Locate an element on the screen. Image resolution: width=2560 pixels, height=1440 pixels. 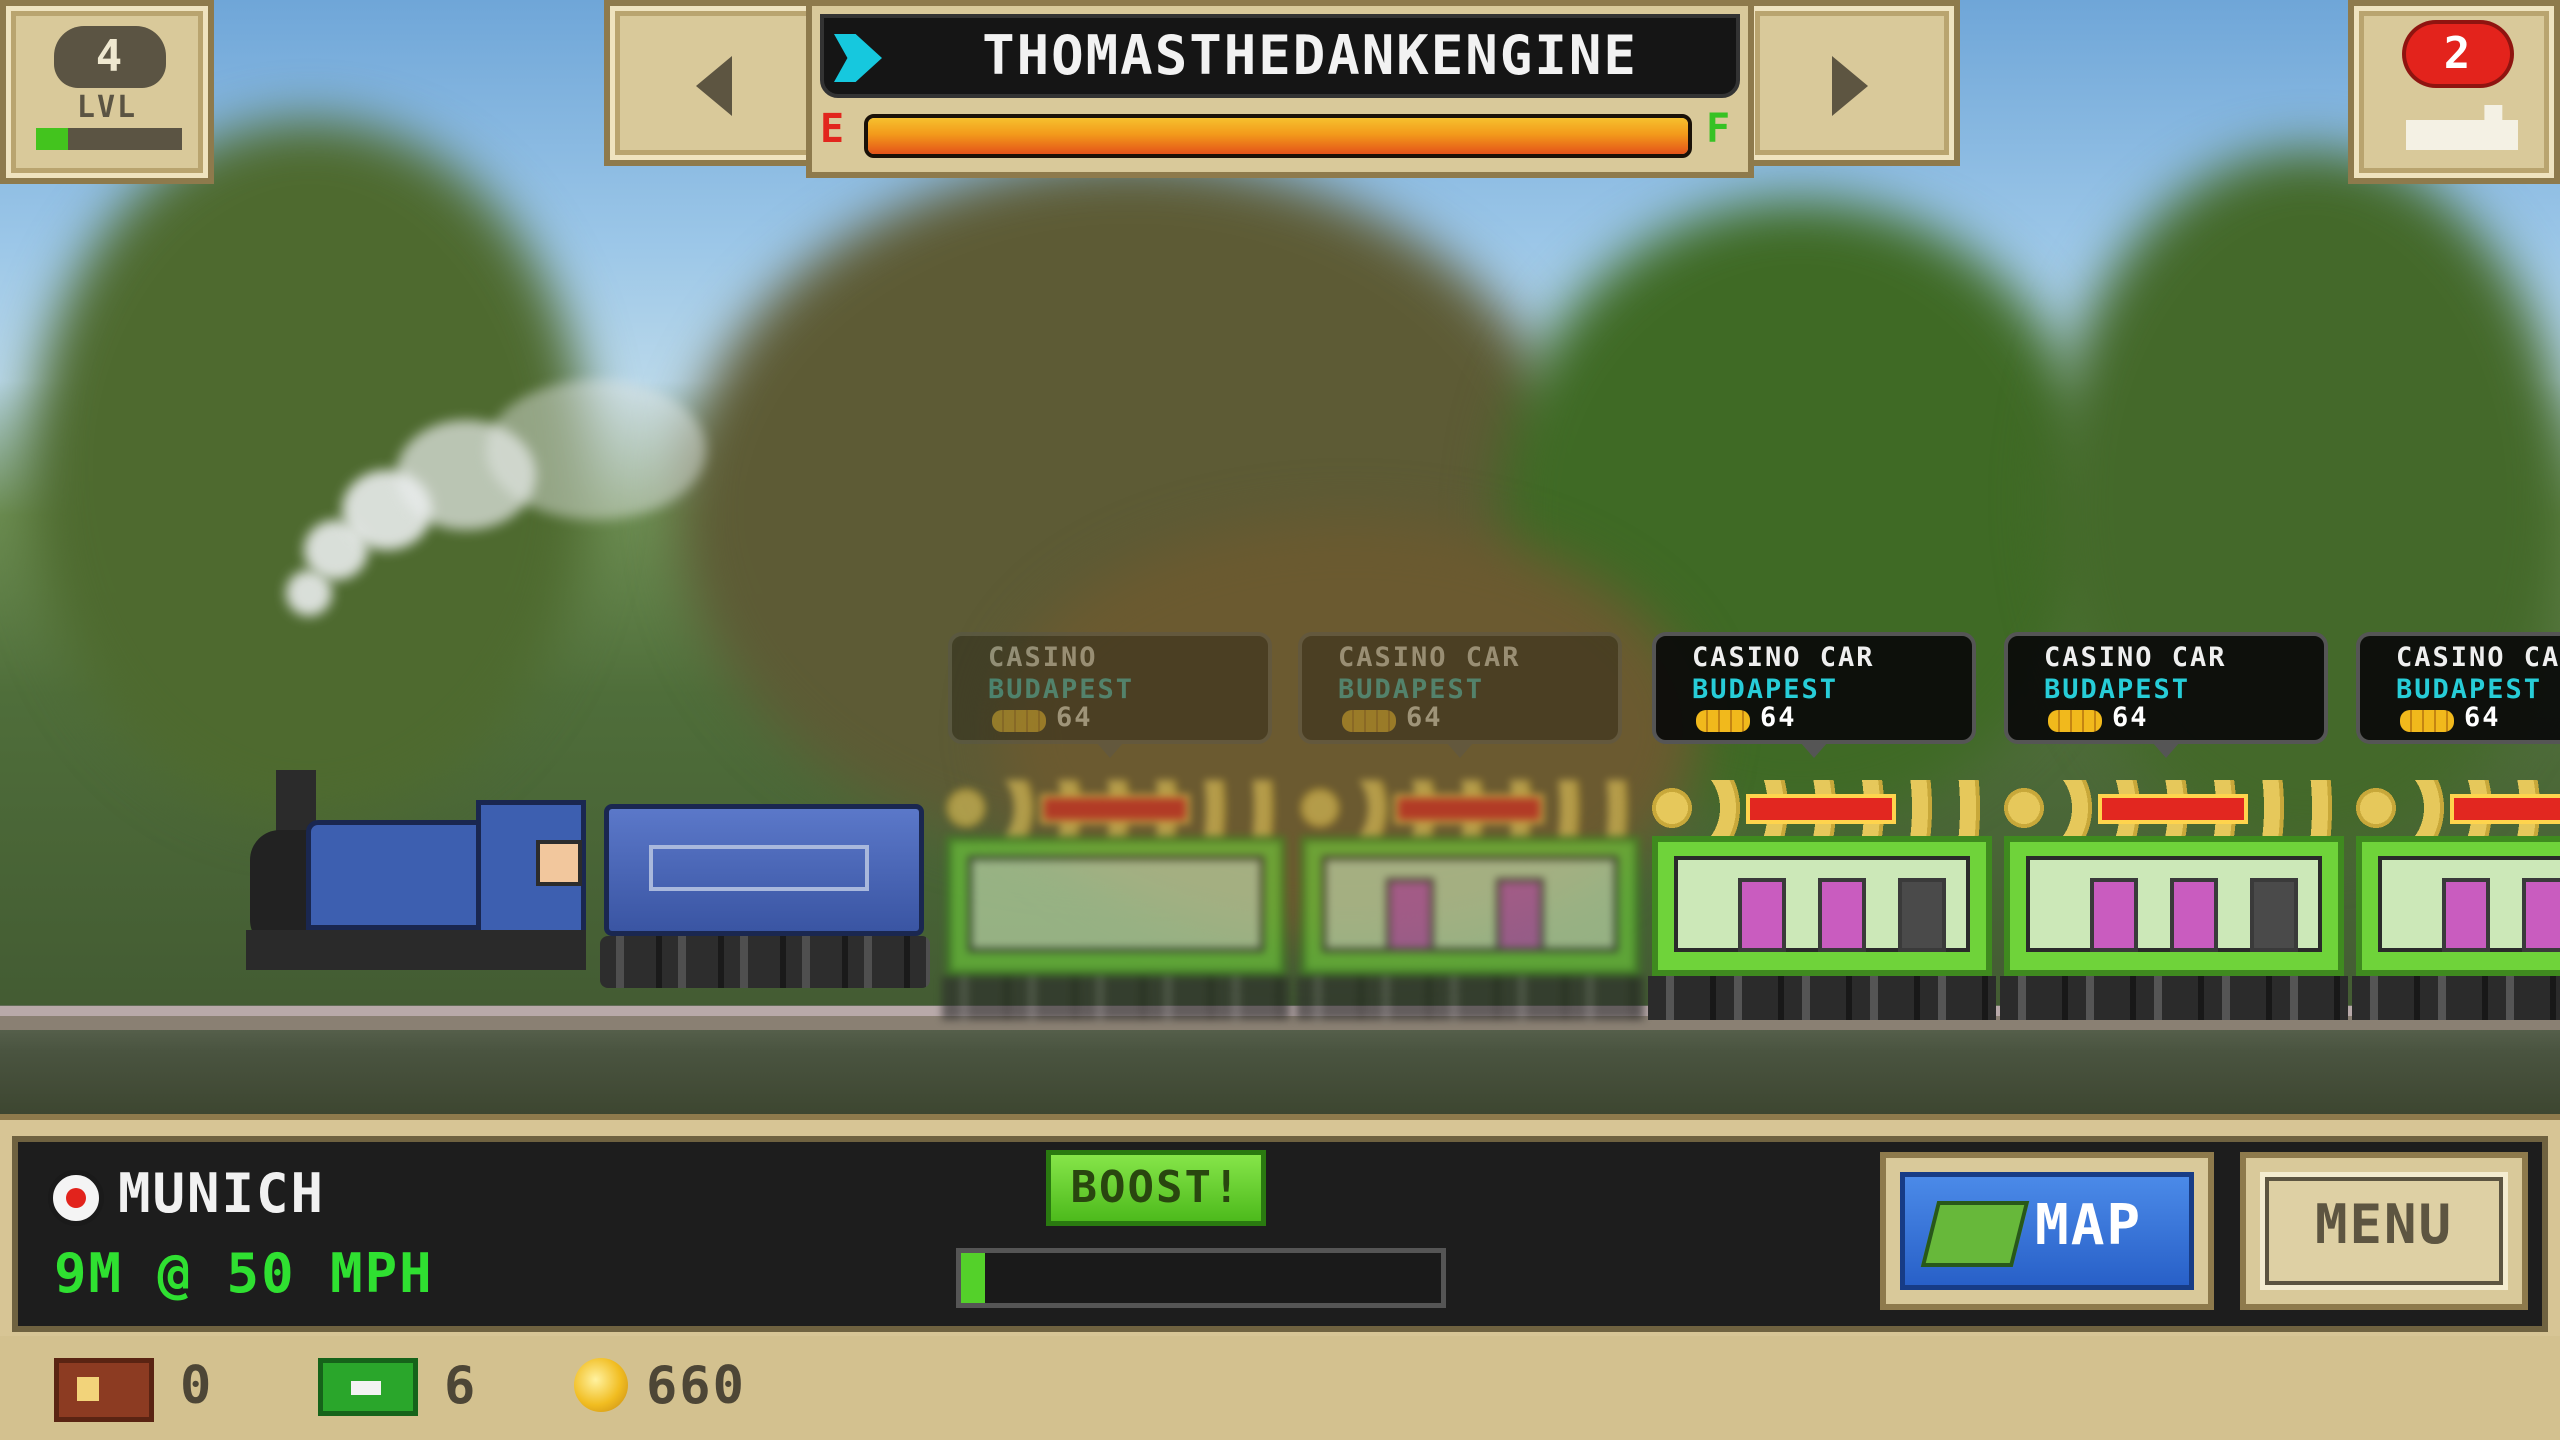
car-tooltip-title: CASINO is located at coordinates (1043, 657).